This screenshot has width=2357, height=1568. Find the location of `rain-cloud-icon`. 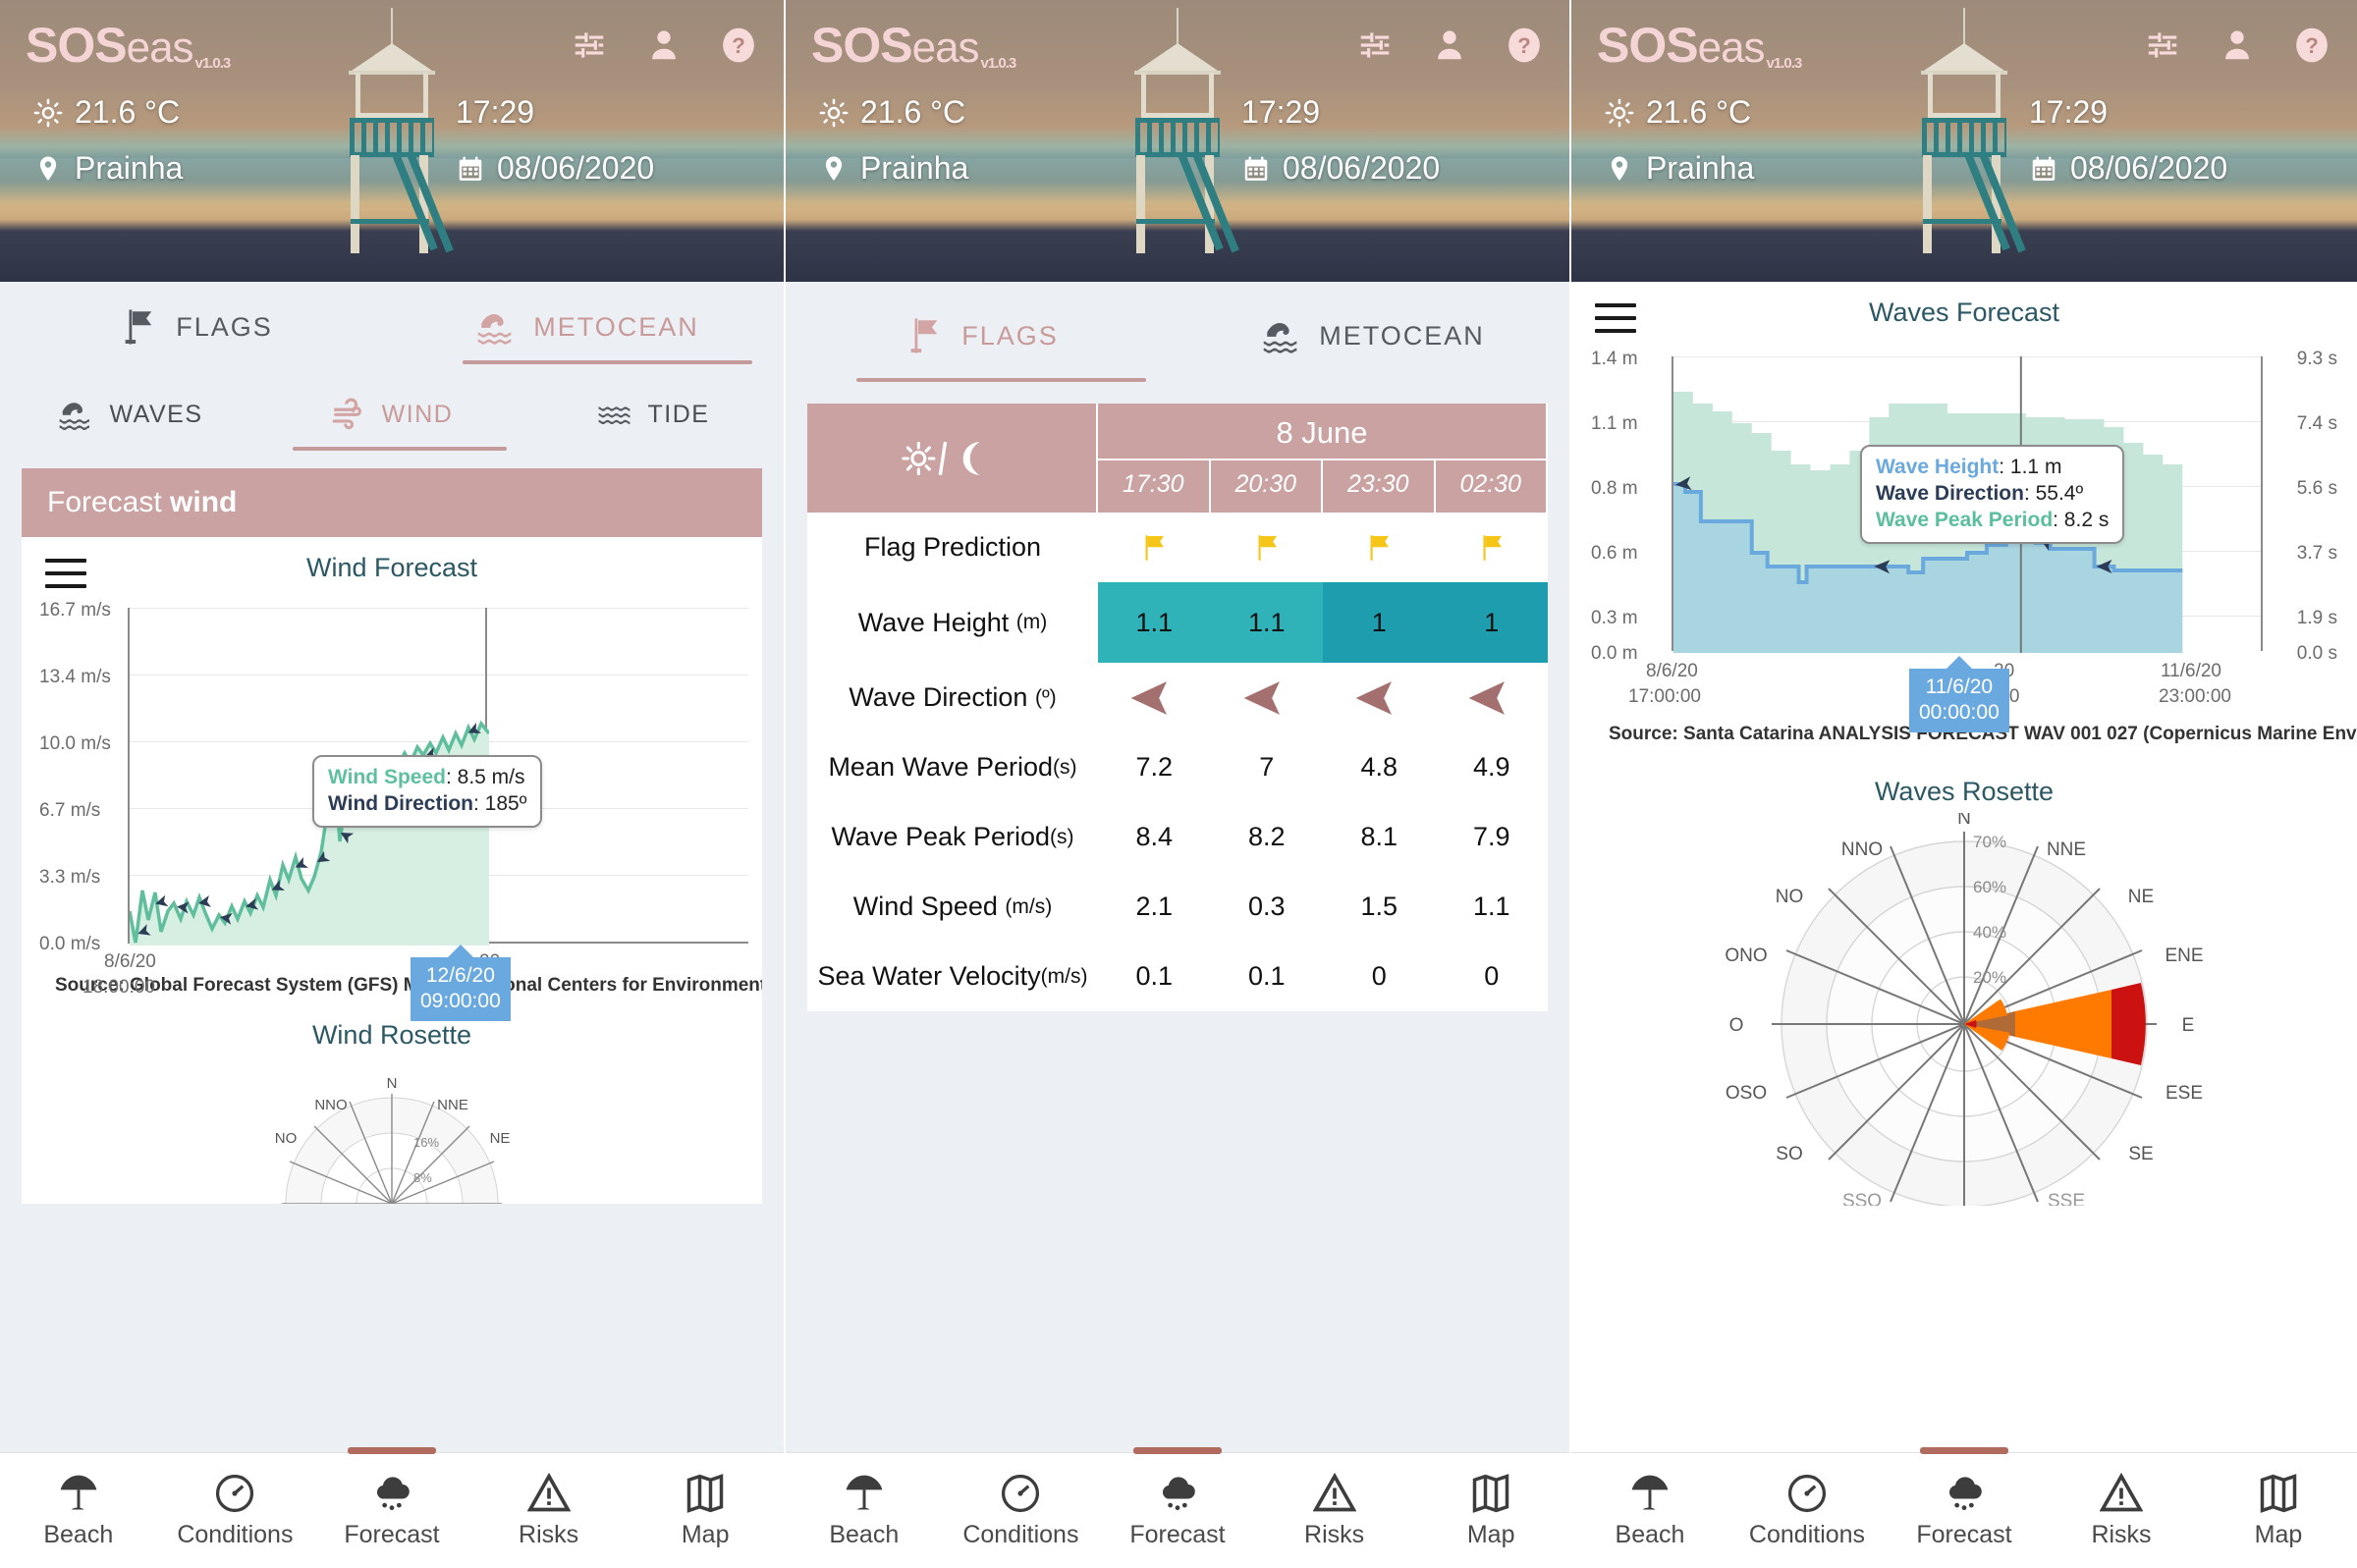

rain-cloud-icon is located at coordinates (393, 1494).